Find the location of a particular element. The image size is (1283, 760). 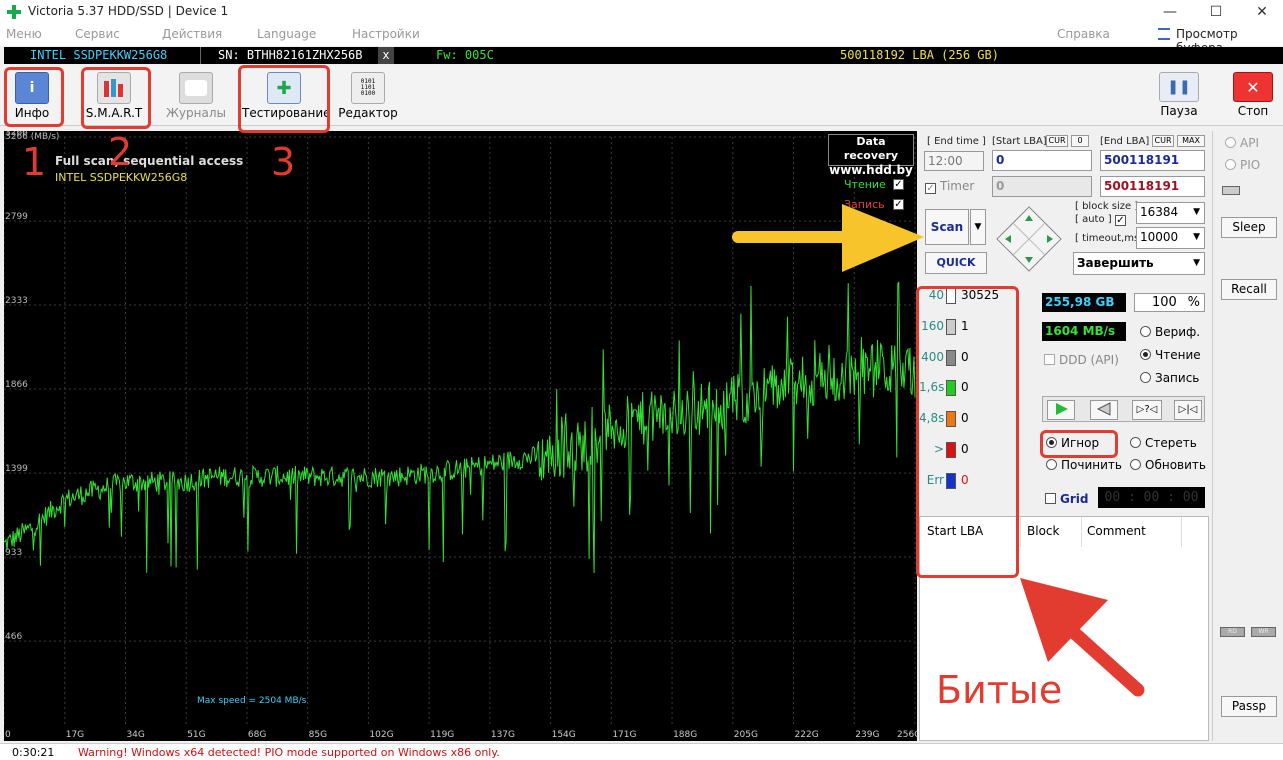

api-radio: API is located at coordinates (1242, 143).